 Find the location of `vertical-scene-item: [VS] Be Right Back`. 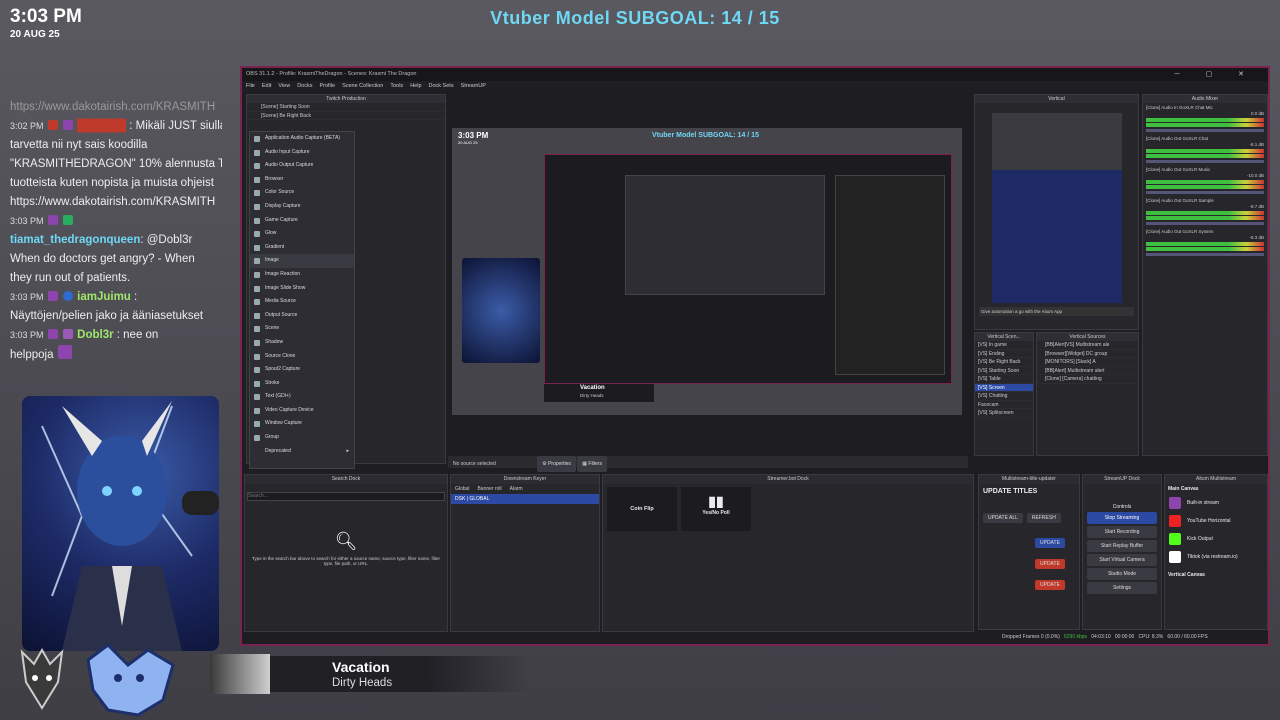

vertical-scene-item: [VS] Be Right Back is located at coordinates (1004, 362).